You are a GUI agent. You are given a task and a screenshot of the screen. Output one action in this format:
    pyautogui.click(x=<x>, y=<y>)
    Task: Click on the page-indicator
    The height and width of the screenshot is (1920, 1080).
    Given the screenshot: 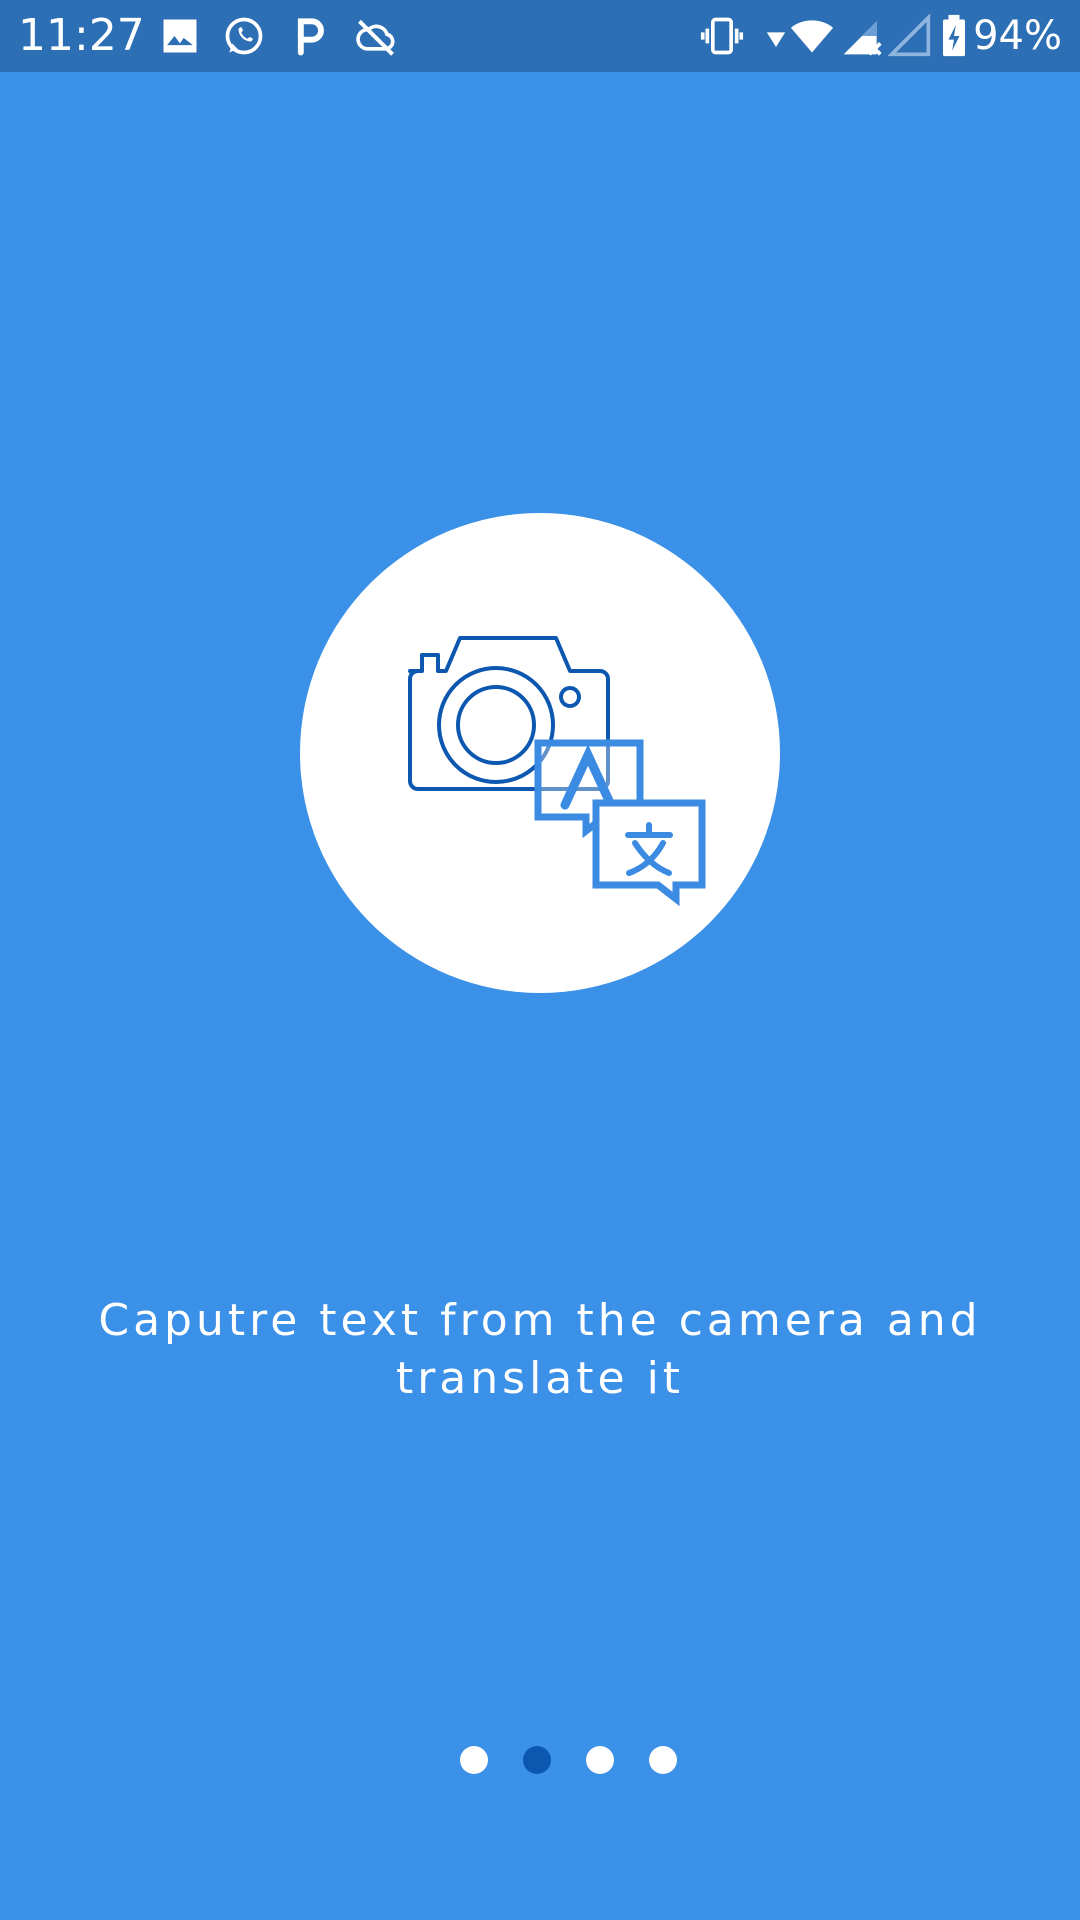 What is the action you would take?
    pyautogui.click(x=540, y=1760)
    